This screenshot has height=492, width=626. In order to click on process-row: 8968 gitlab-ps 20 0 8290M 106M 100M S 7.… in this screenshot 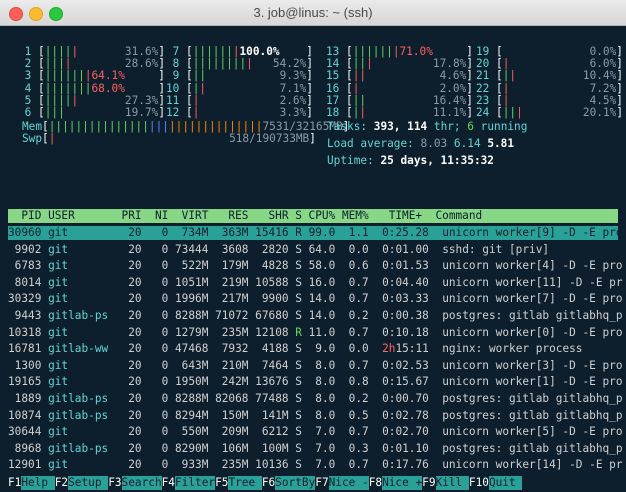, I will do `click(315, 448)`.